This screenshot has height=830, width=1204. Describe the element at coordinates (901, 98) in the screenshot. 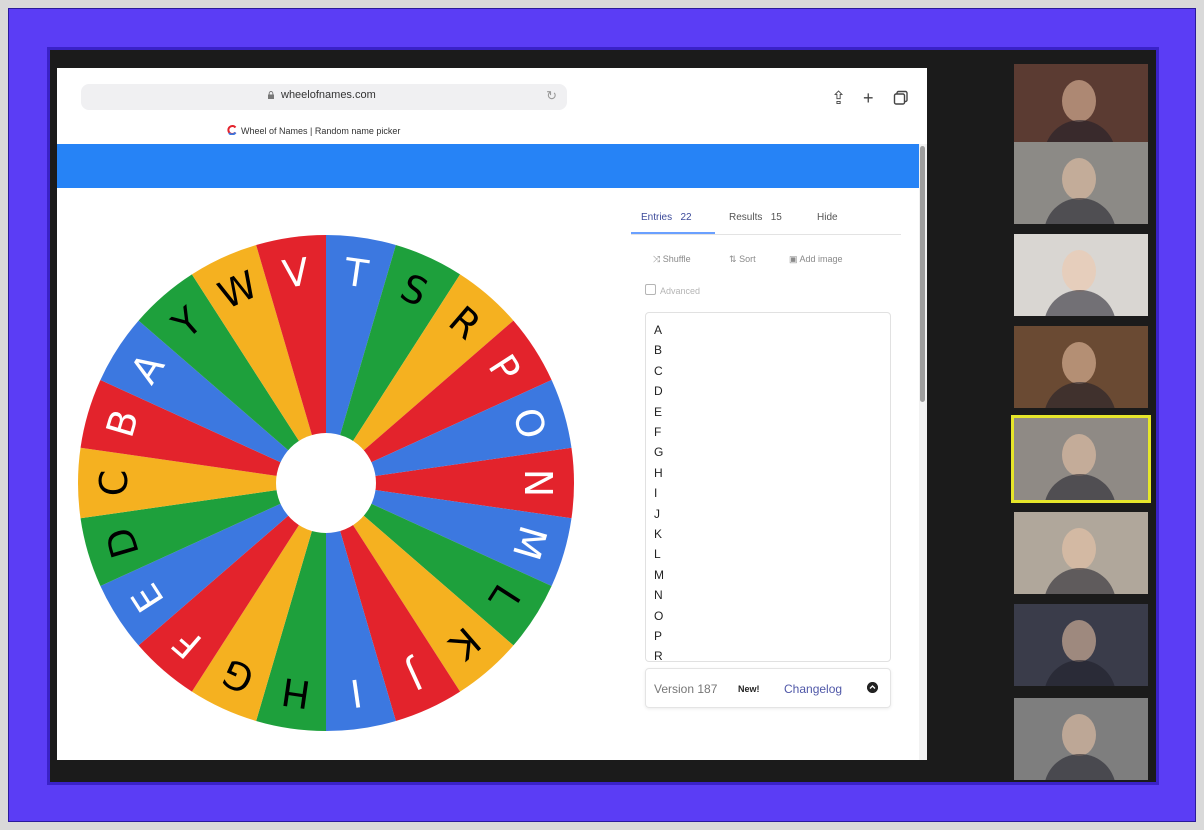

I see `tabs-icon` at that location.